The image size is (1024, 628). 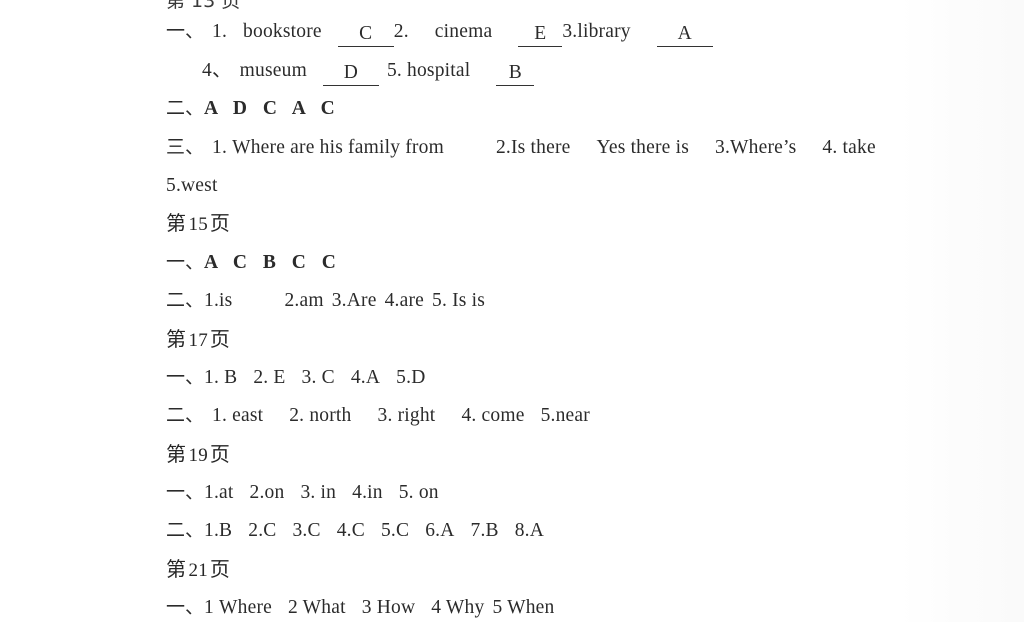 What do you see at coordinates (262, 531) in the screenshot?
I see `answer-part-2: 2.C` at bounding box center [262, 531].